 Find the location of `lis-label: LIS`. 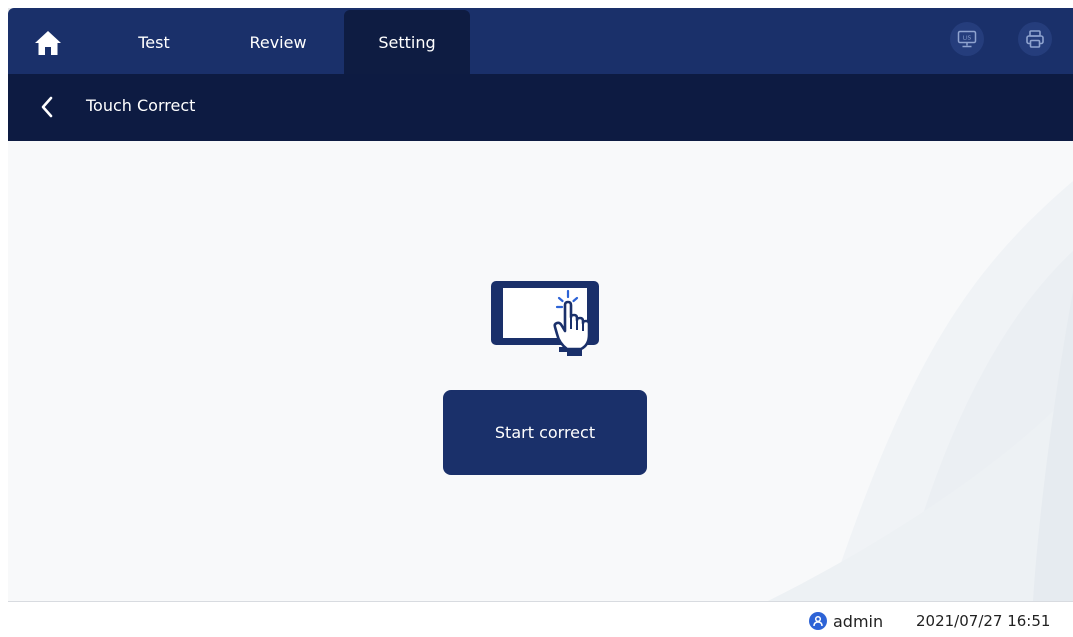

lis-label: LIS is located at coordinates (967, 38).